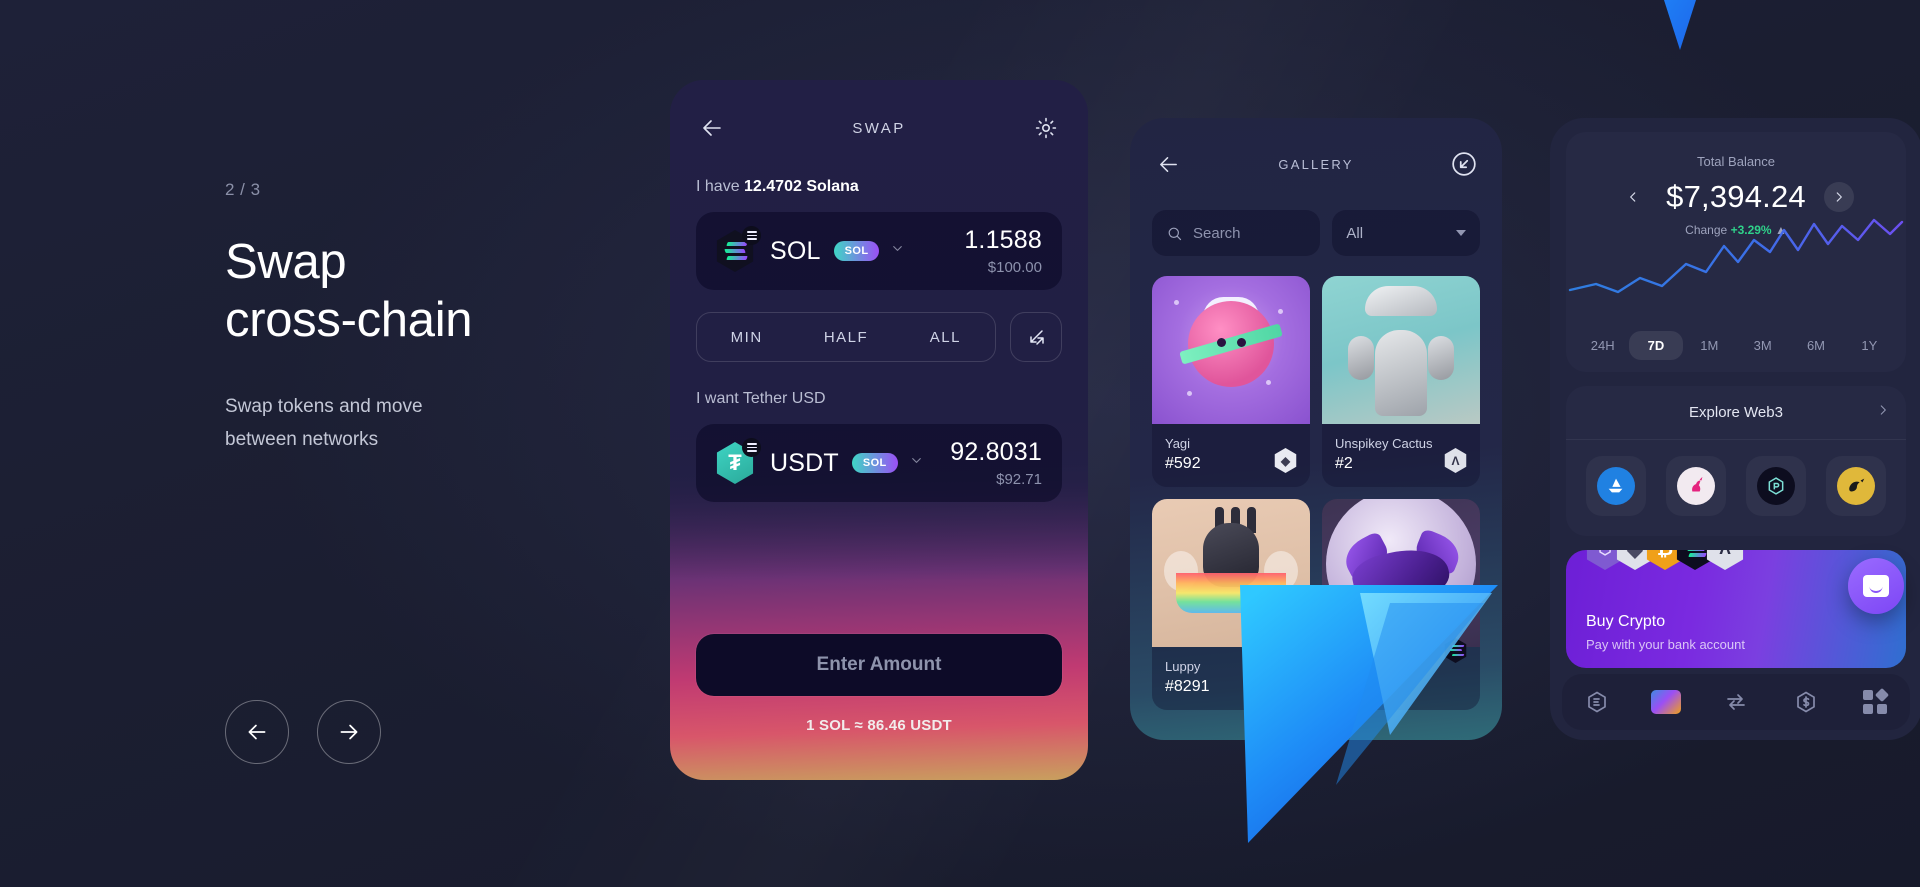 Image resolution: width=1920 pixels, height=887 pixels. I want to click on time-range-tabs: 24H 7D 1M 3M 6M 1Y, so click(1736, 345).